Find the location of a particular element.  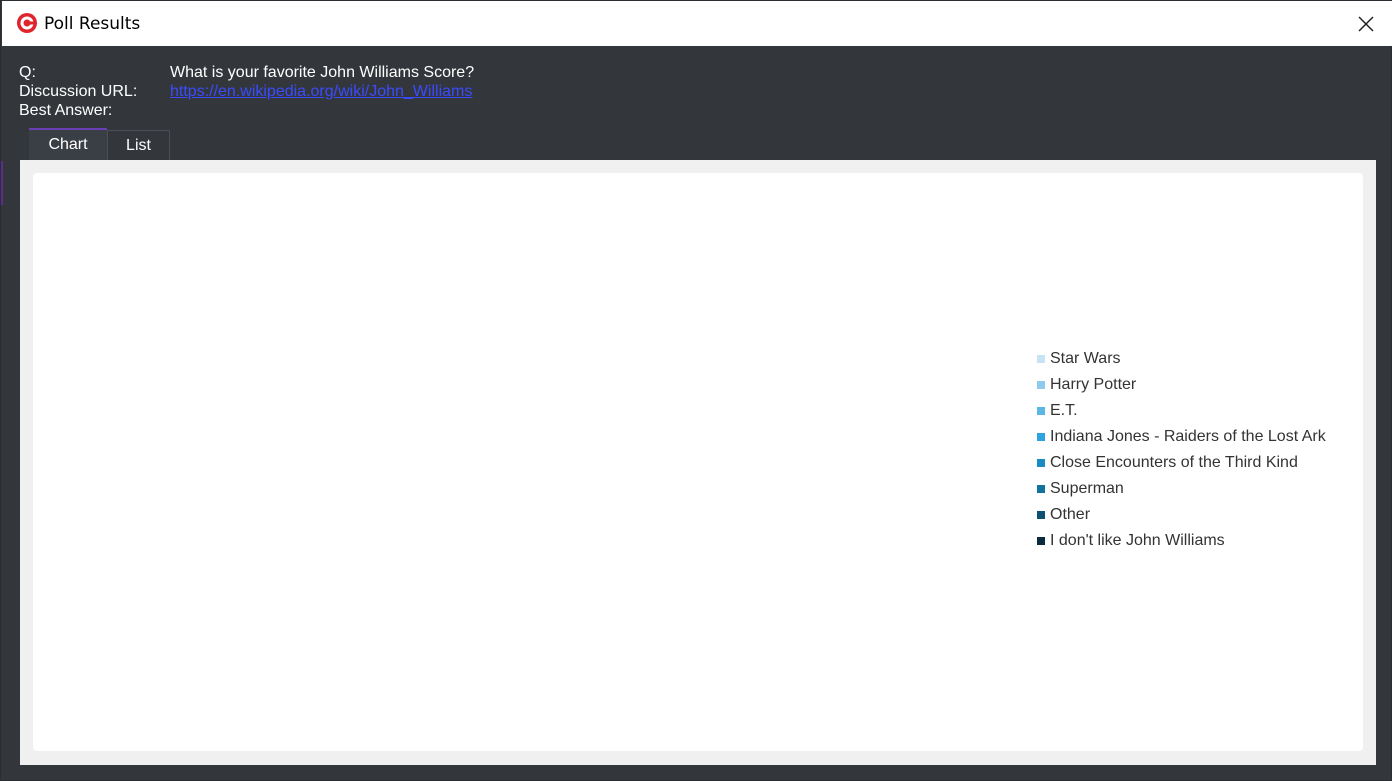

app-logo-icon is located at coordinates (27, 23).